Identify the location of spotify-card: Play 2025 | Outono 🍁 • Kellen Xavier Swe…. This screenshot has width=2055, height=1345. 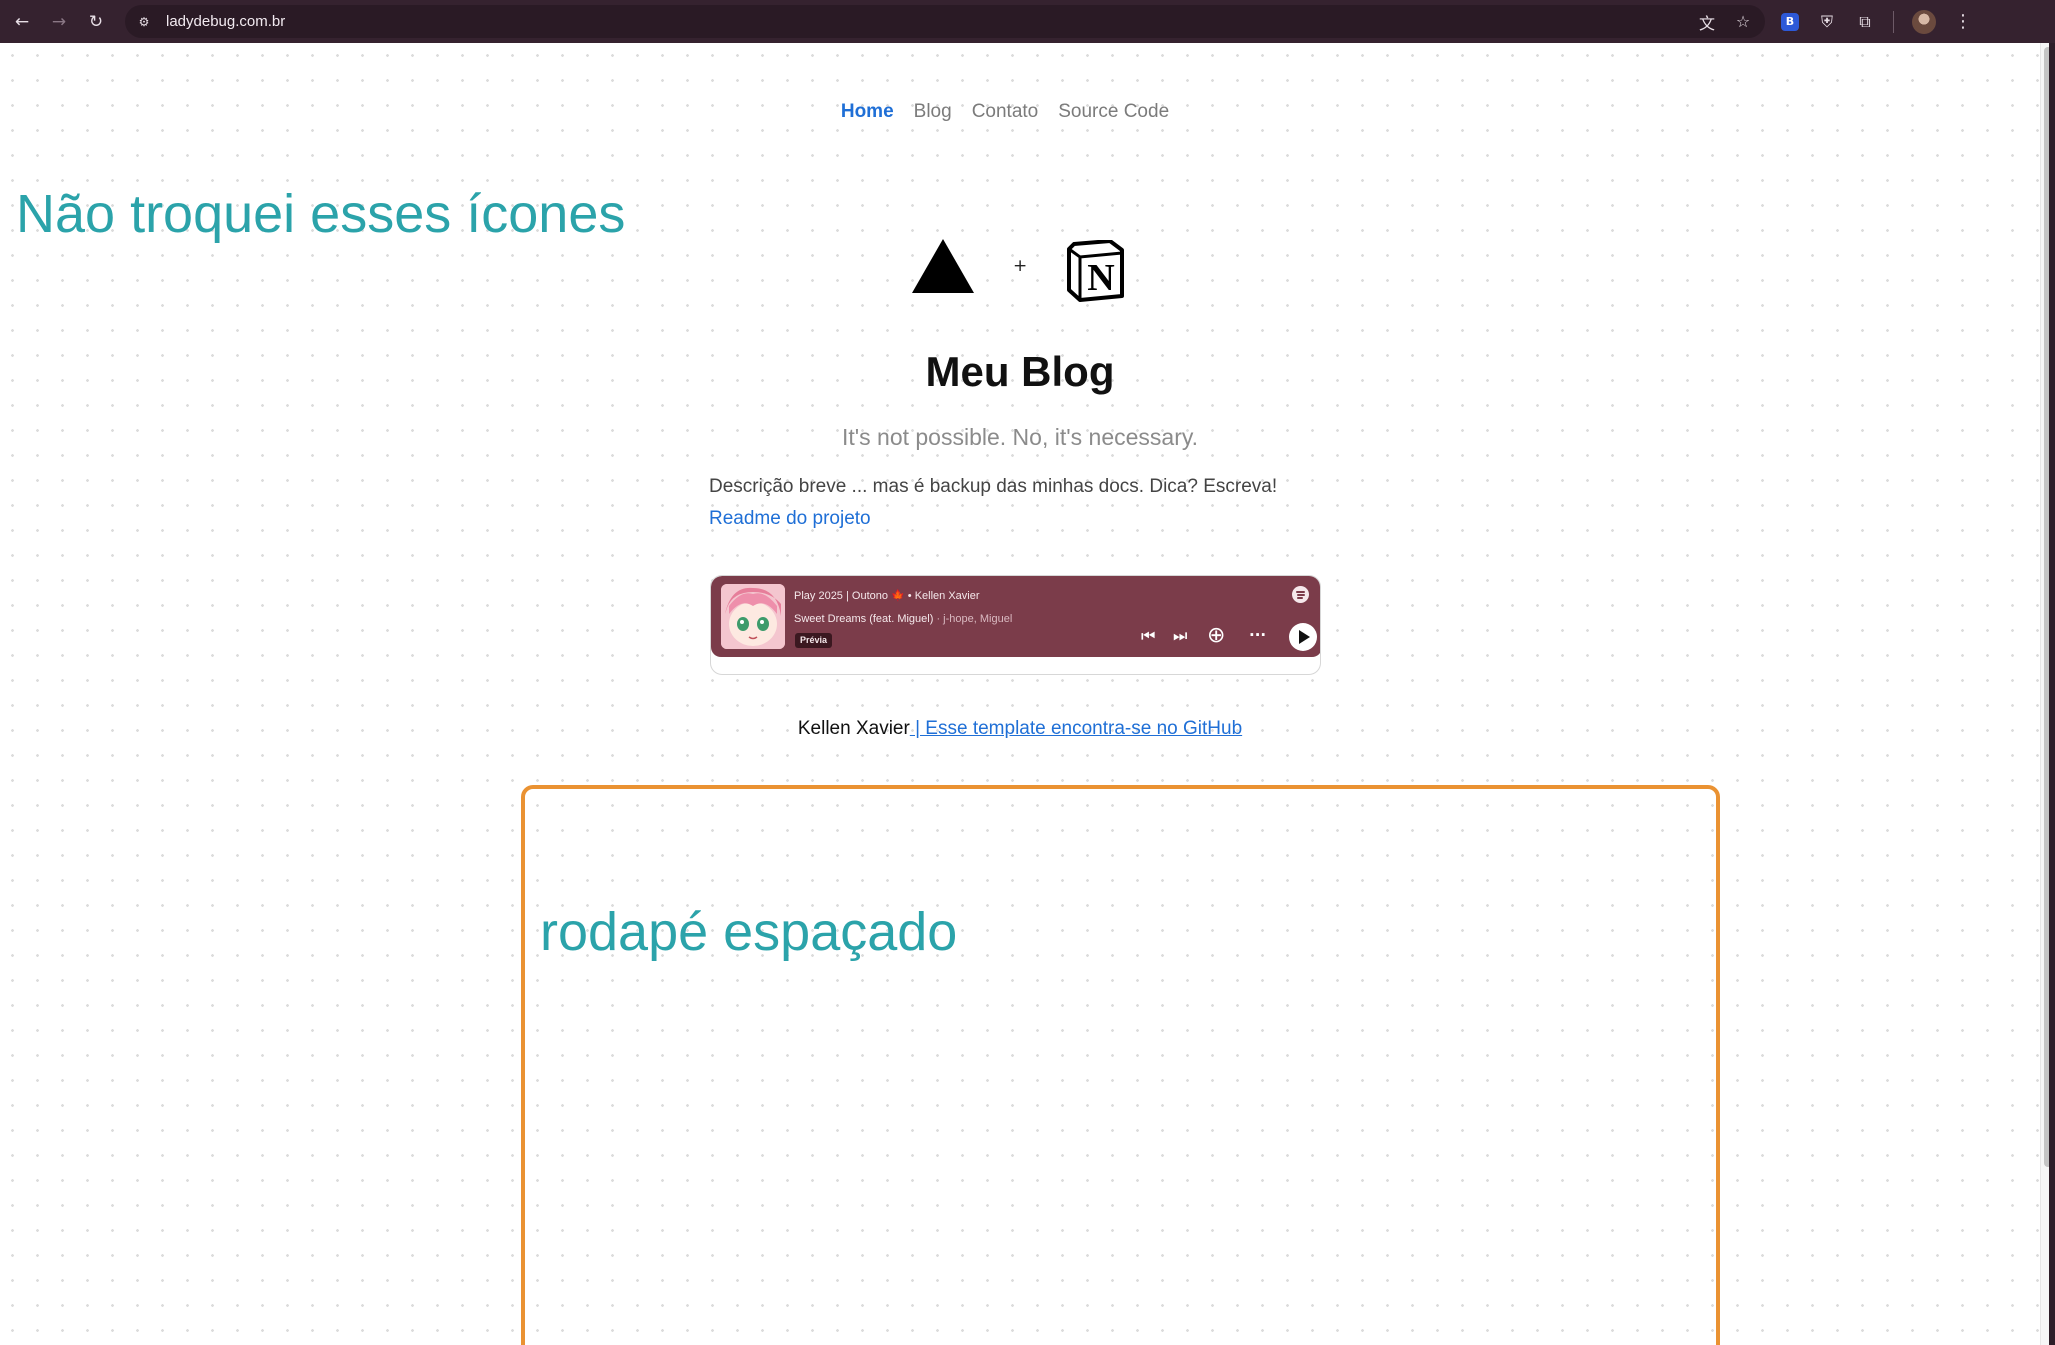
(1015, 616).